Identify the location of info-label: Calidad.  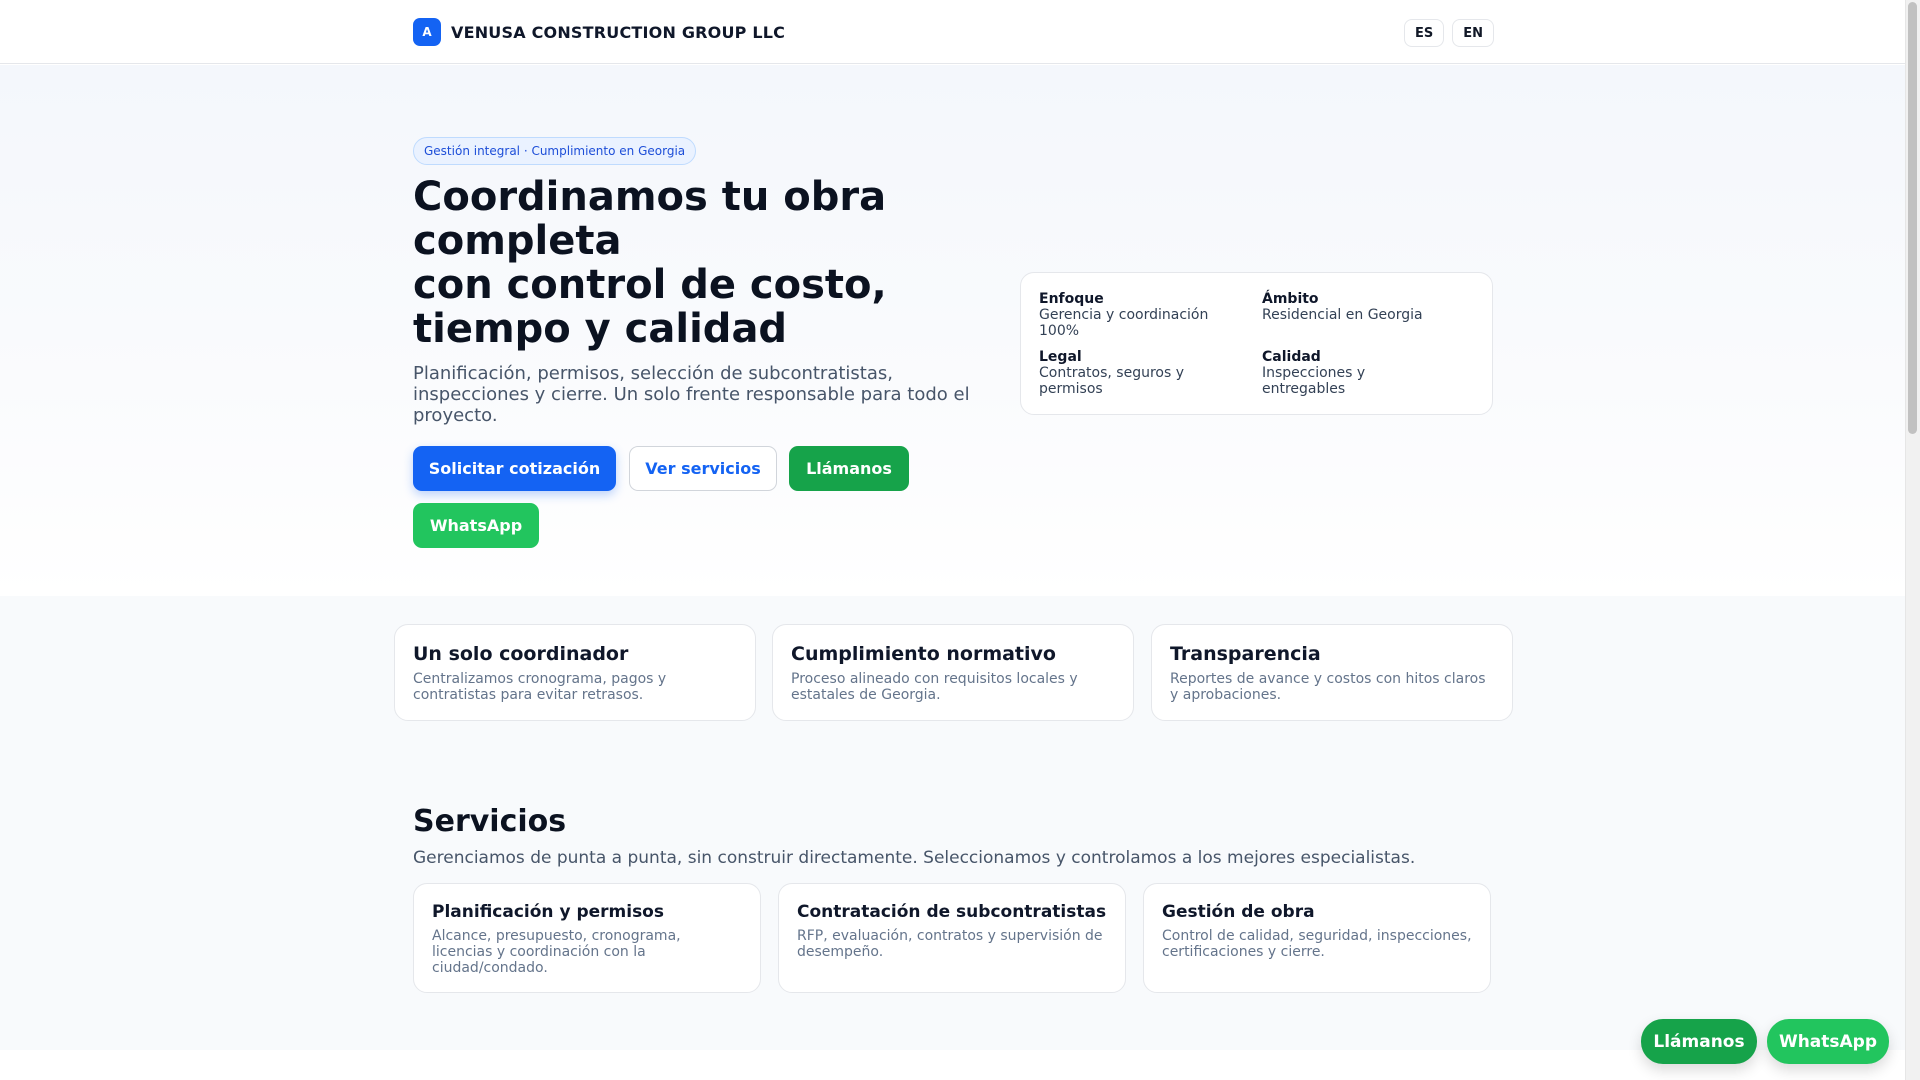
(1291, 357).